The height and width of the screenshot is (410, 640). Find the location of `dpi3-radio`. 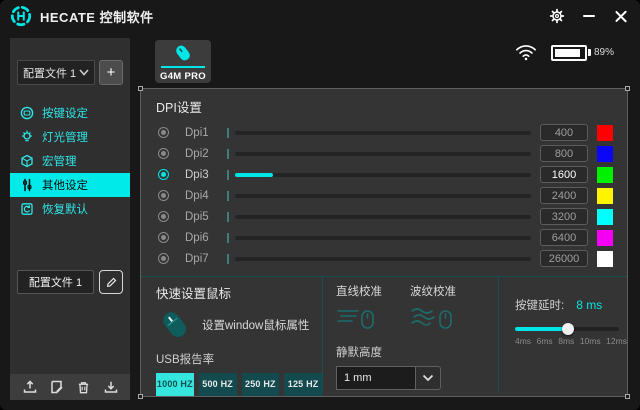

dpi3-radio is located at coordinates (163, 175).